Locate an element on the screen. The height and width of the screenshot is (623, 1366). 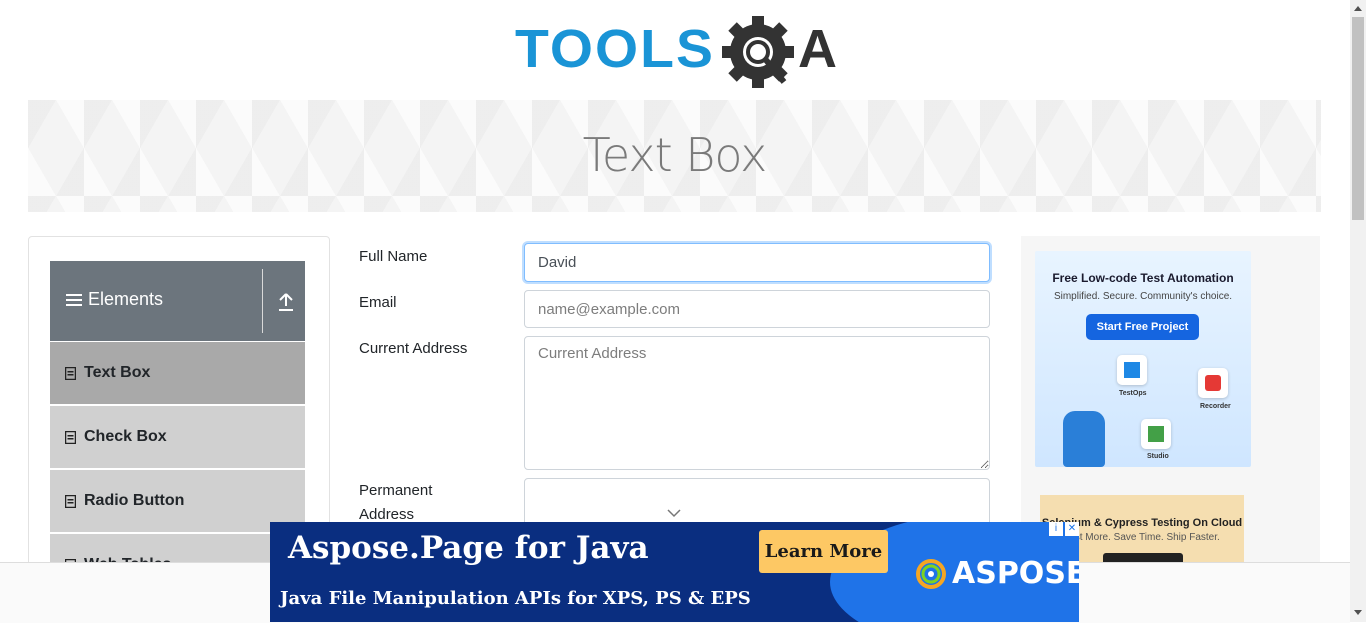
ad-close-icon: ✕ is located at coordinates (1072, 529).